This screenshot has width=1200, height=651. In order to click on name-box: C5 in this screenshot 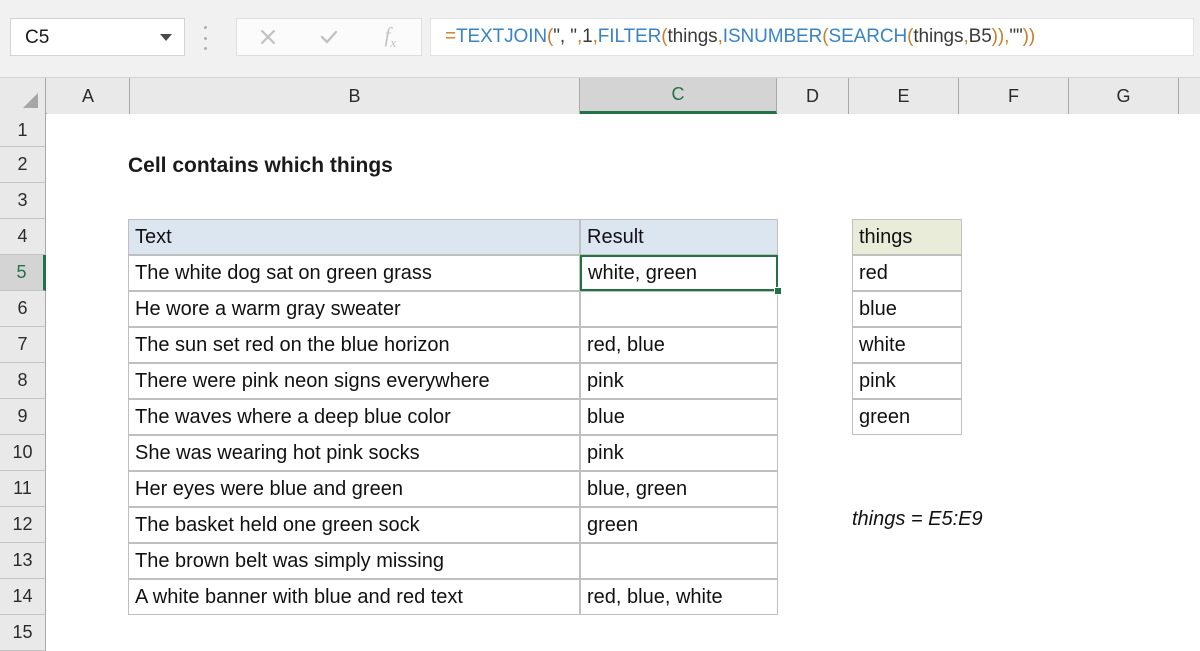, I will do `click(97, 37)`.